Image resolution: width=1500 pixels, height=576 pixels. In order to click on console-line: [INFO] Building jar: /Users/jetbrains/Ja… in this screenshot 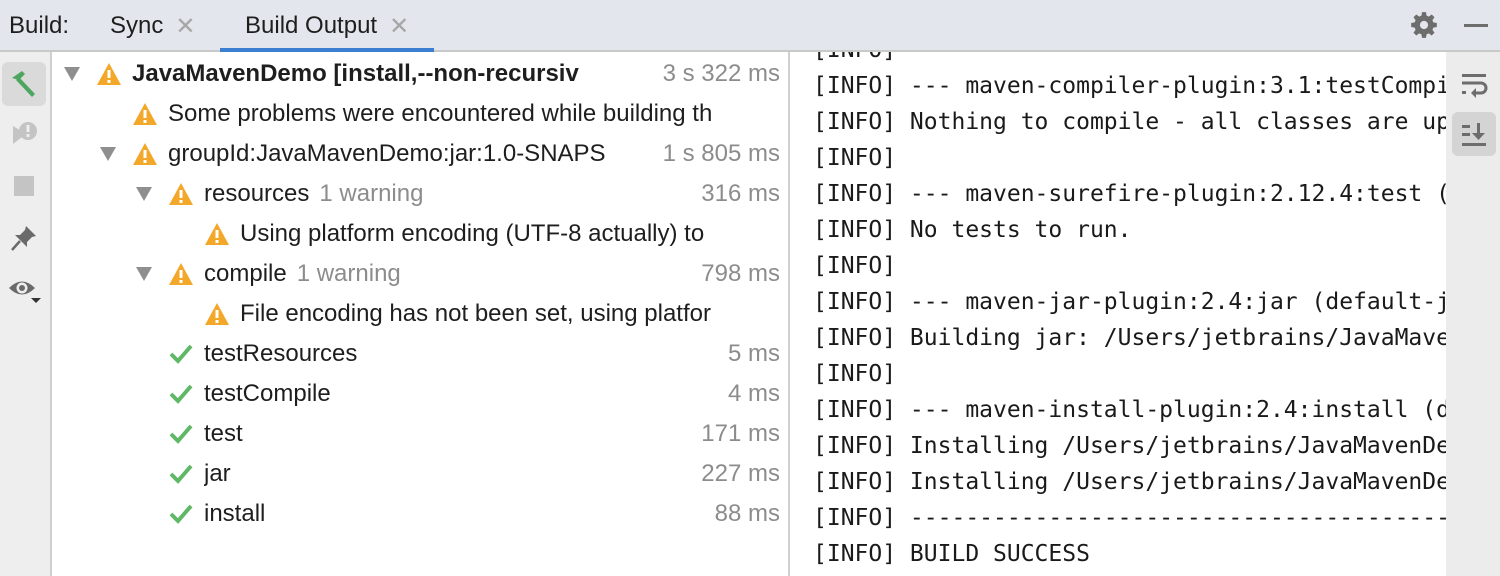, I will do `click(1129, 338)`.